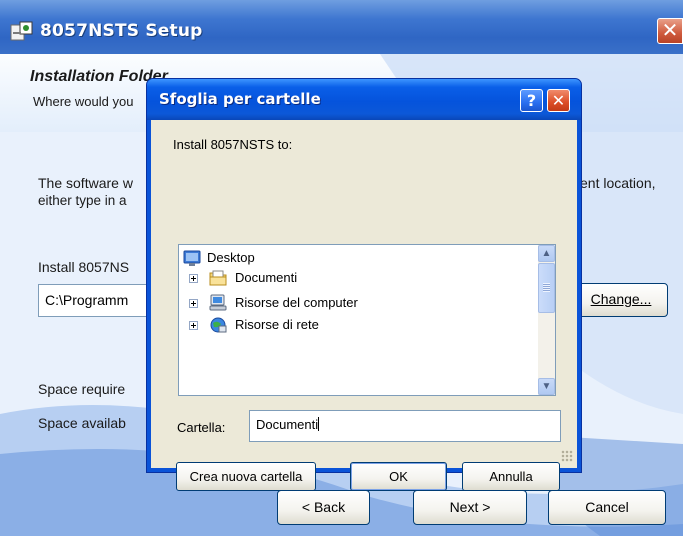 This screenshot has height=536, width=683. Describe the element at coordinates (618, 183) in the screenshot. I see `description-line-1-end: ent location,` at that location.